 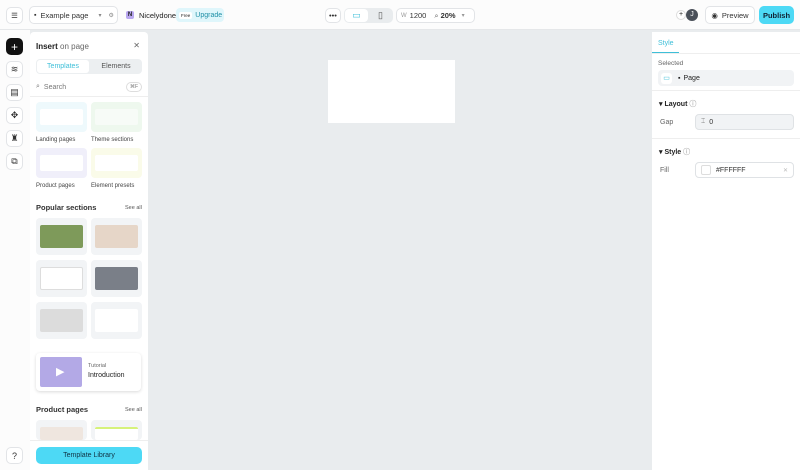 I want to click on gap-input: ⌶ 0, so click(x=744, y=122).